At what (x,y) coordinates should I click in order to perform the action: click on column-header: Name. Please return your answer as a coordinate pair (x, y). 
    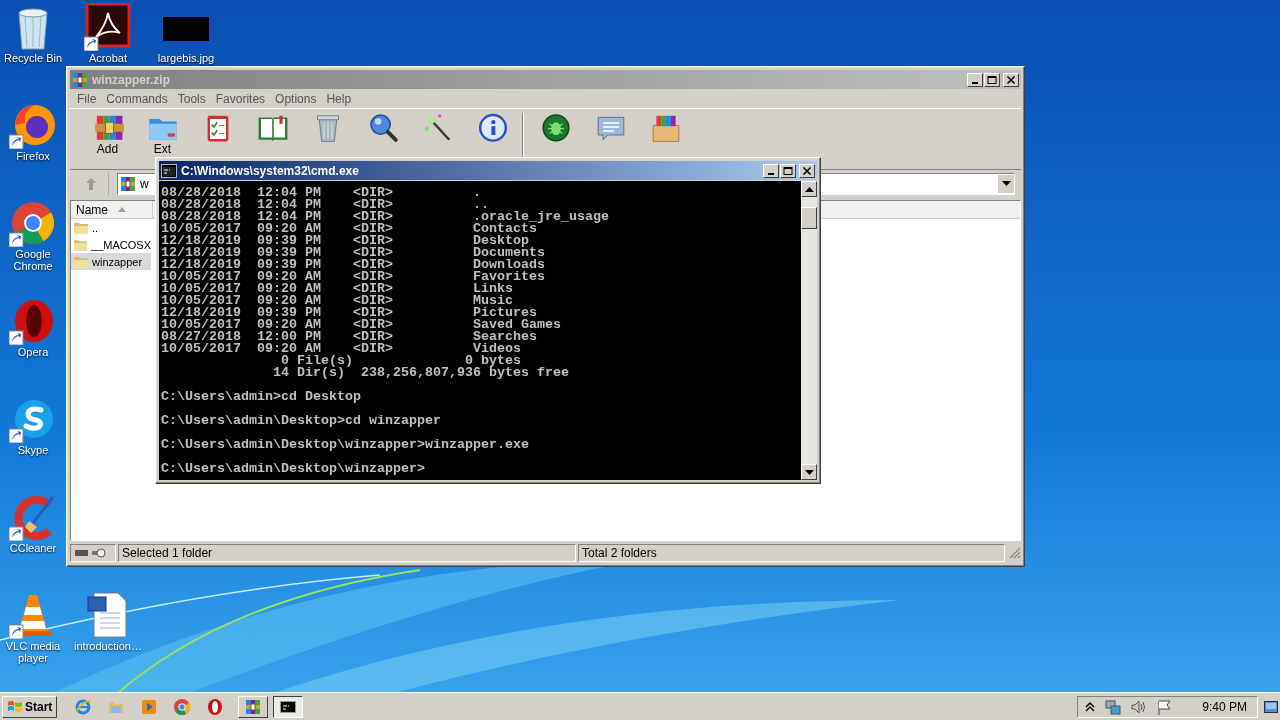
    Looking at the image, I should click on (112, 209).